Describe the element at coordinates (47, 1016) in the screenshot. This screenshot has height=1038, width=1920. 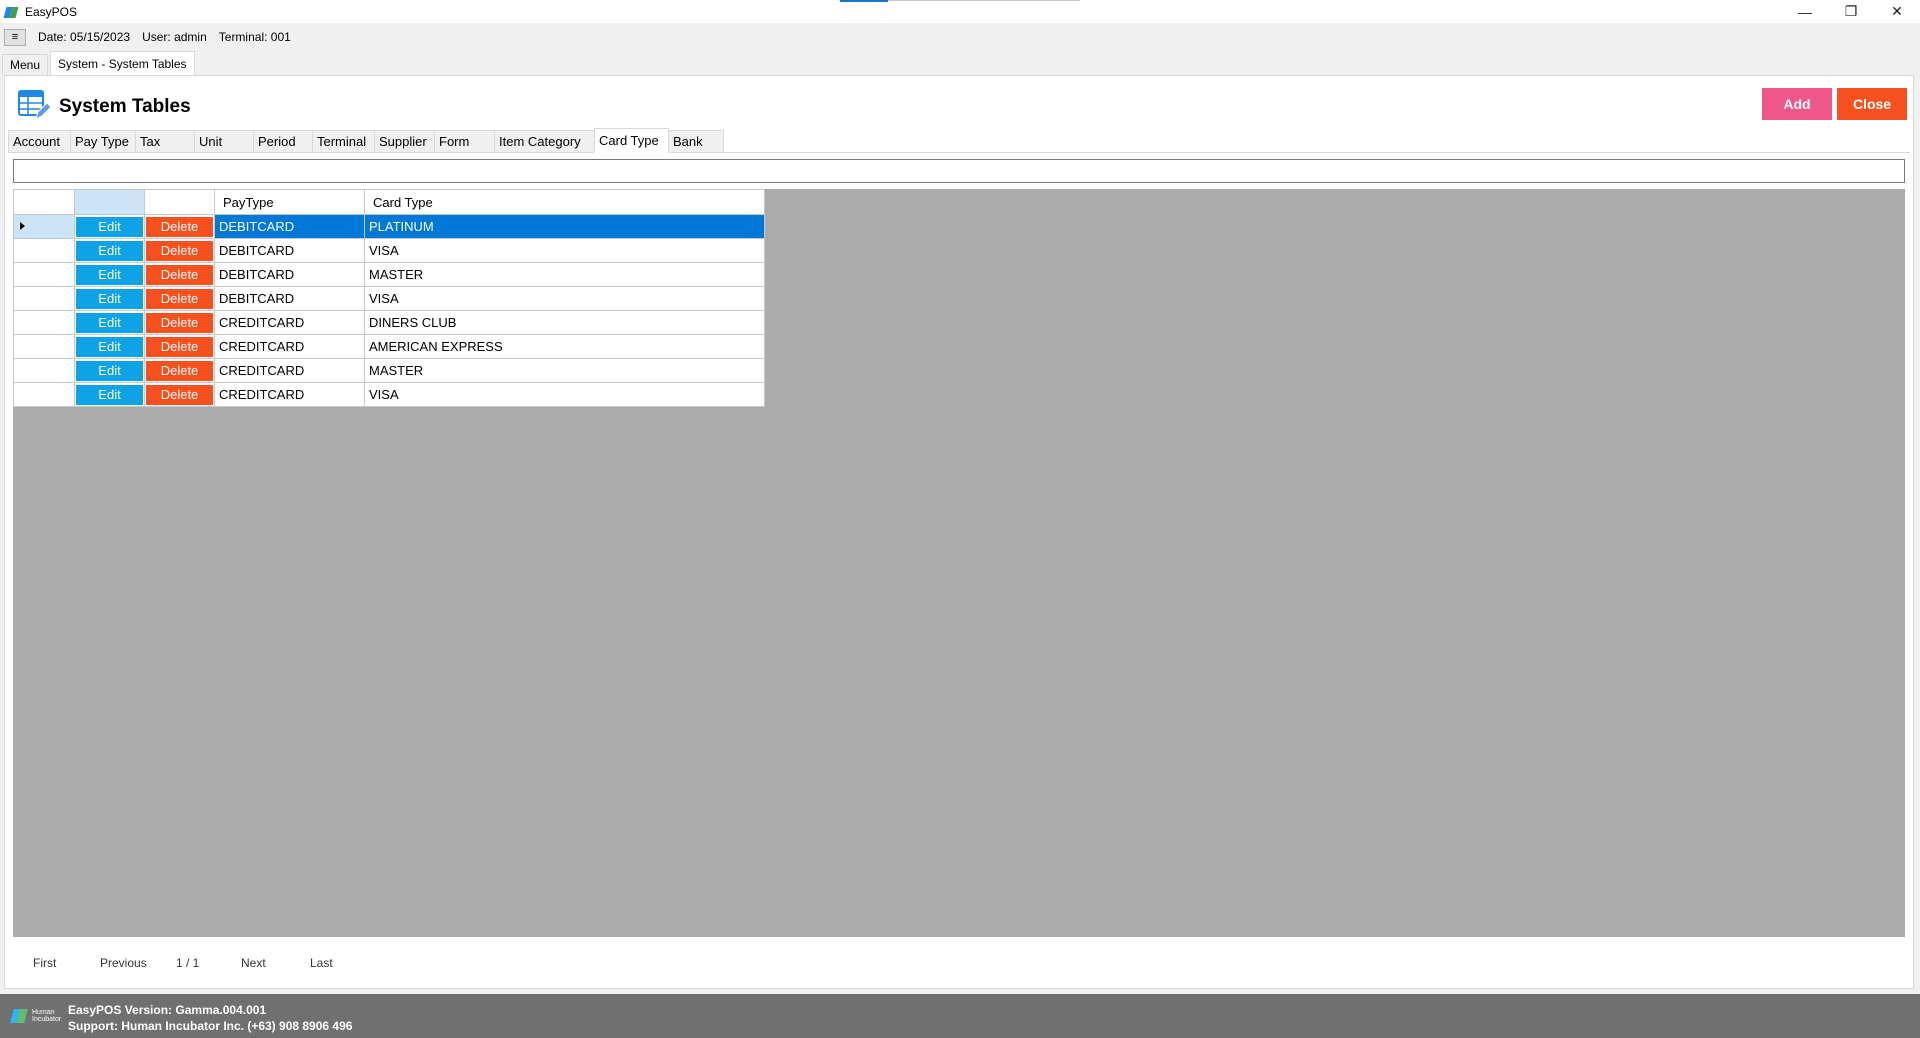
I see `footer-logo-text: Human Incubator` at that location.